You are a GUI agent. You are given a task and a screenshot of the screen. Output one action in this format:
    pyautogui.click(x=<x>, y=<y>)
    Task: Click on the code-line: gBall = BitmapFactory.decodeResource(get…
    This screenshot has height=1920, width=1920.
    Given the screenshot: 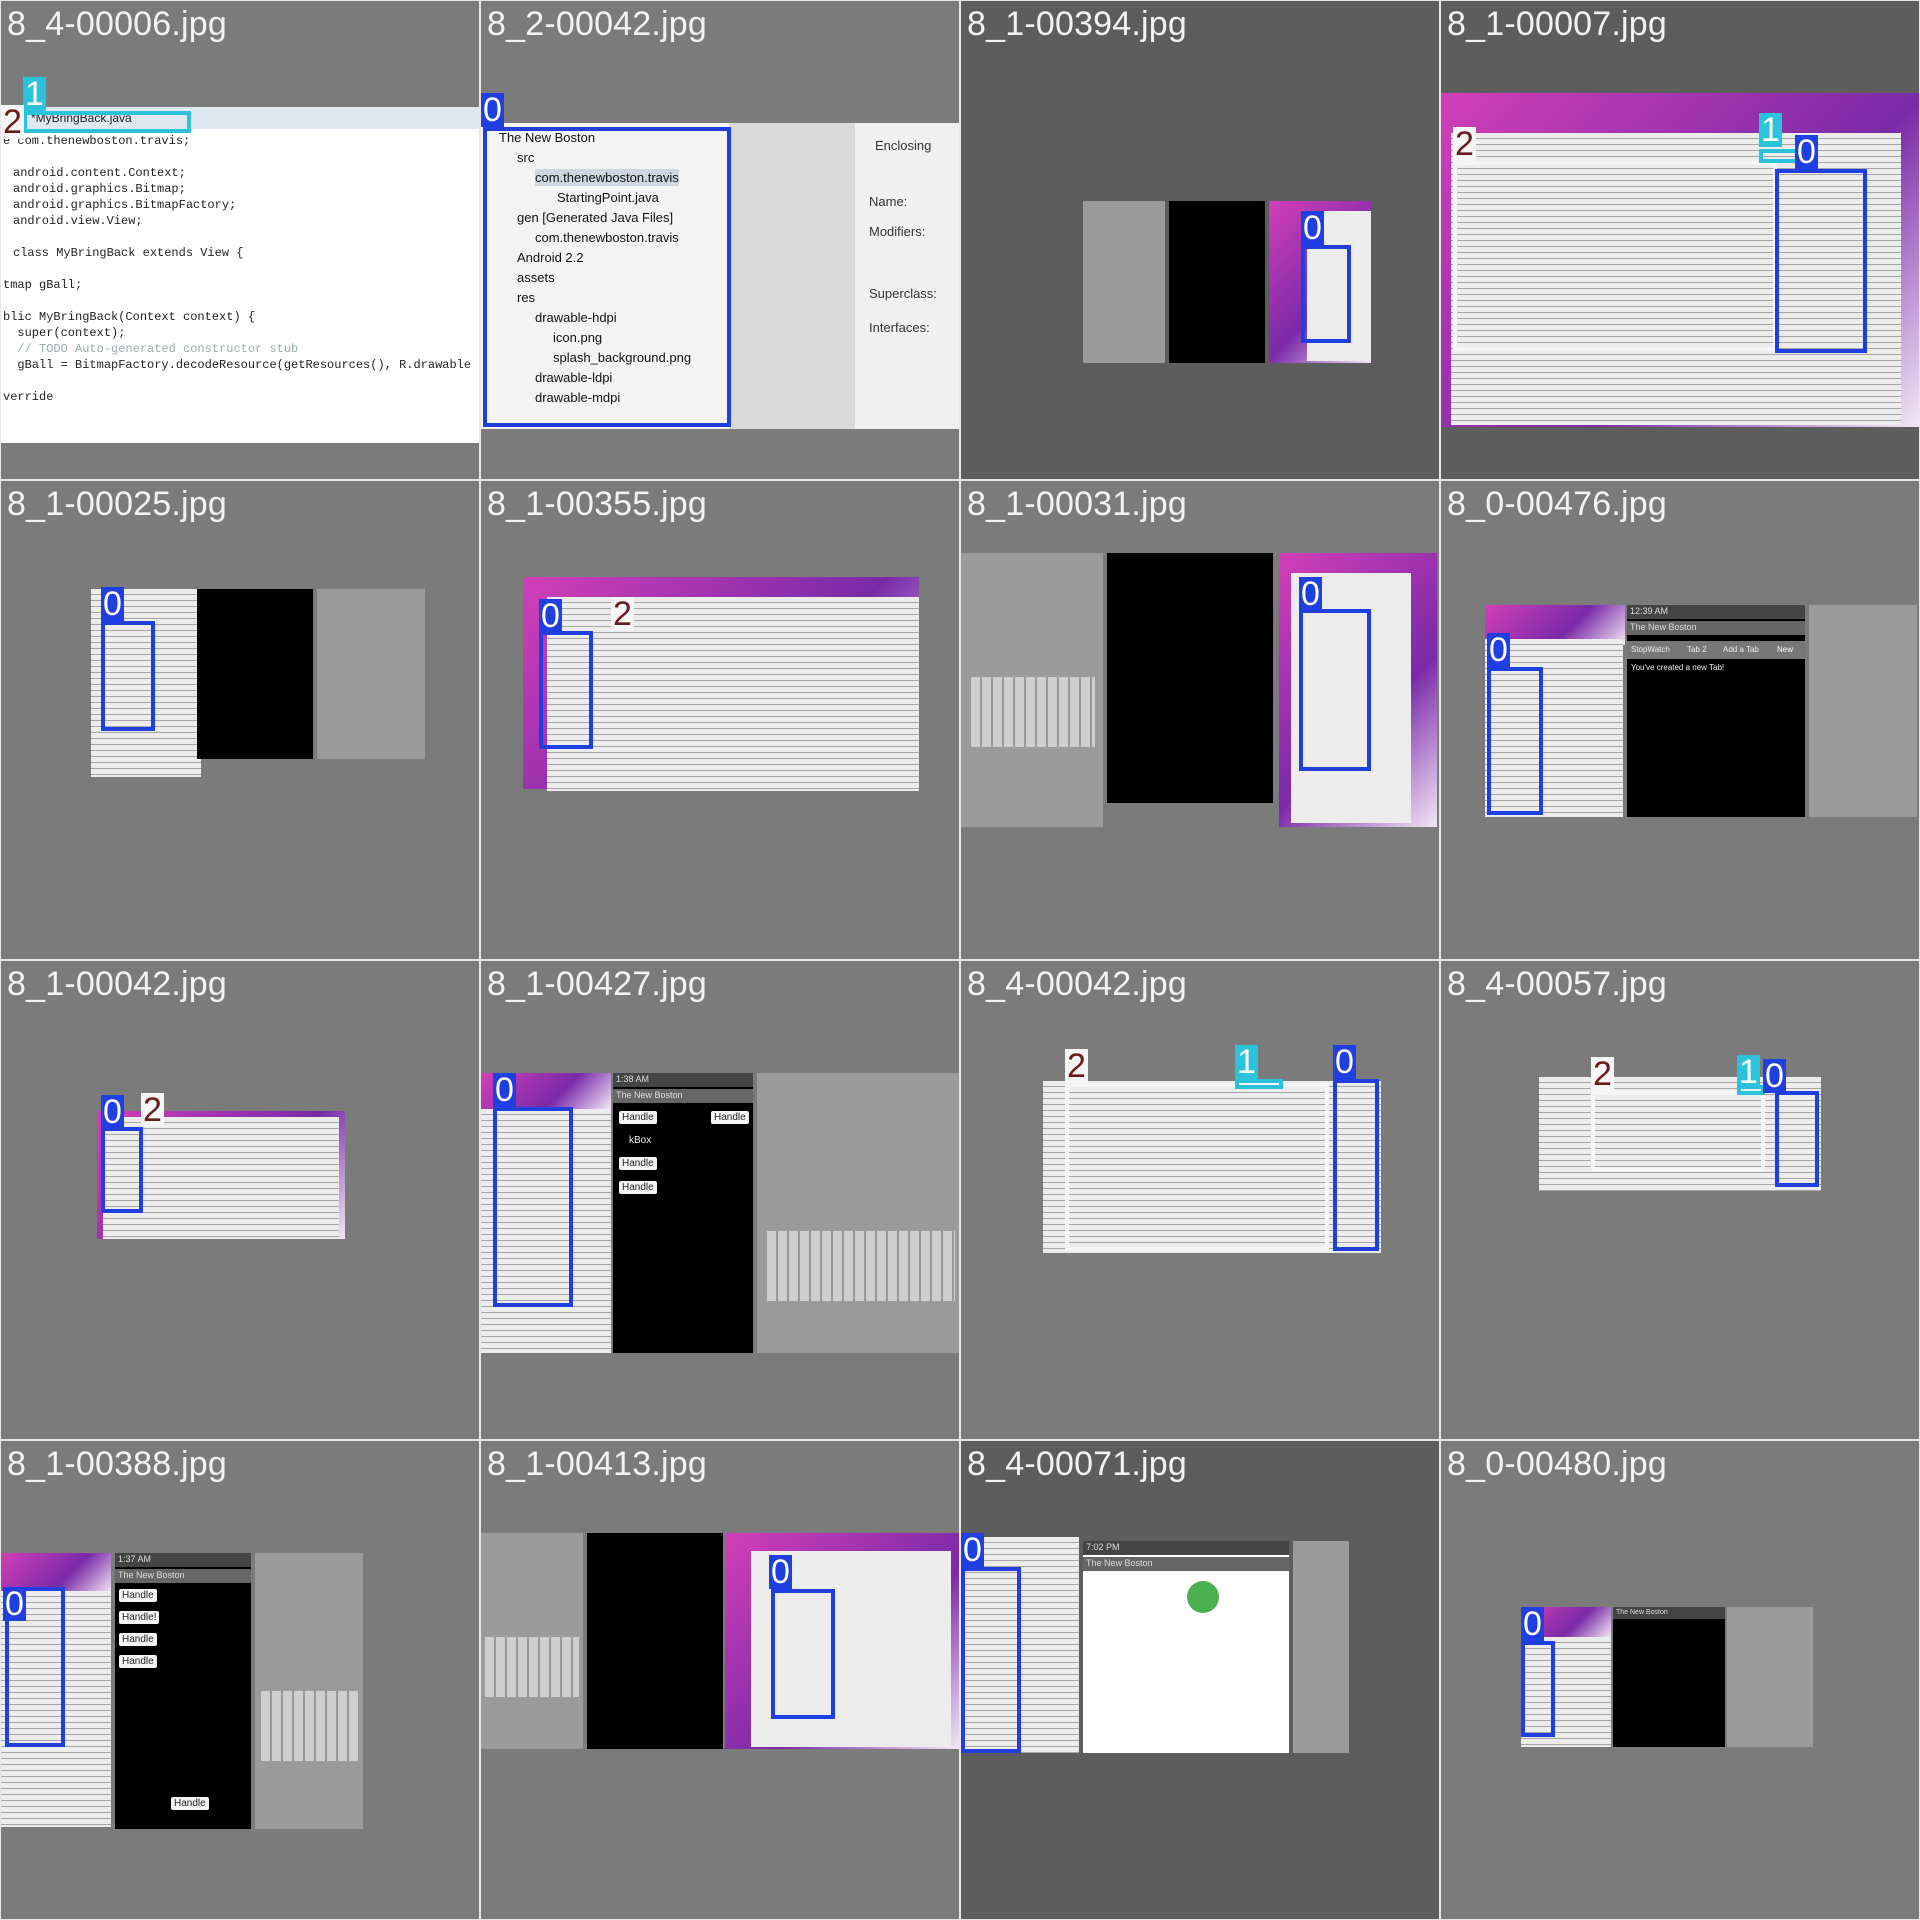 What is the action you would take?
    pyautogui.click(x=237, y=365)
    